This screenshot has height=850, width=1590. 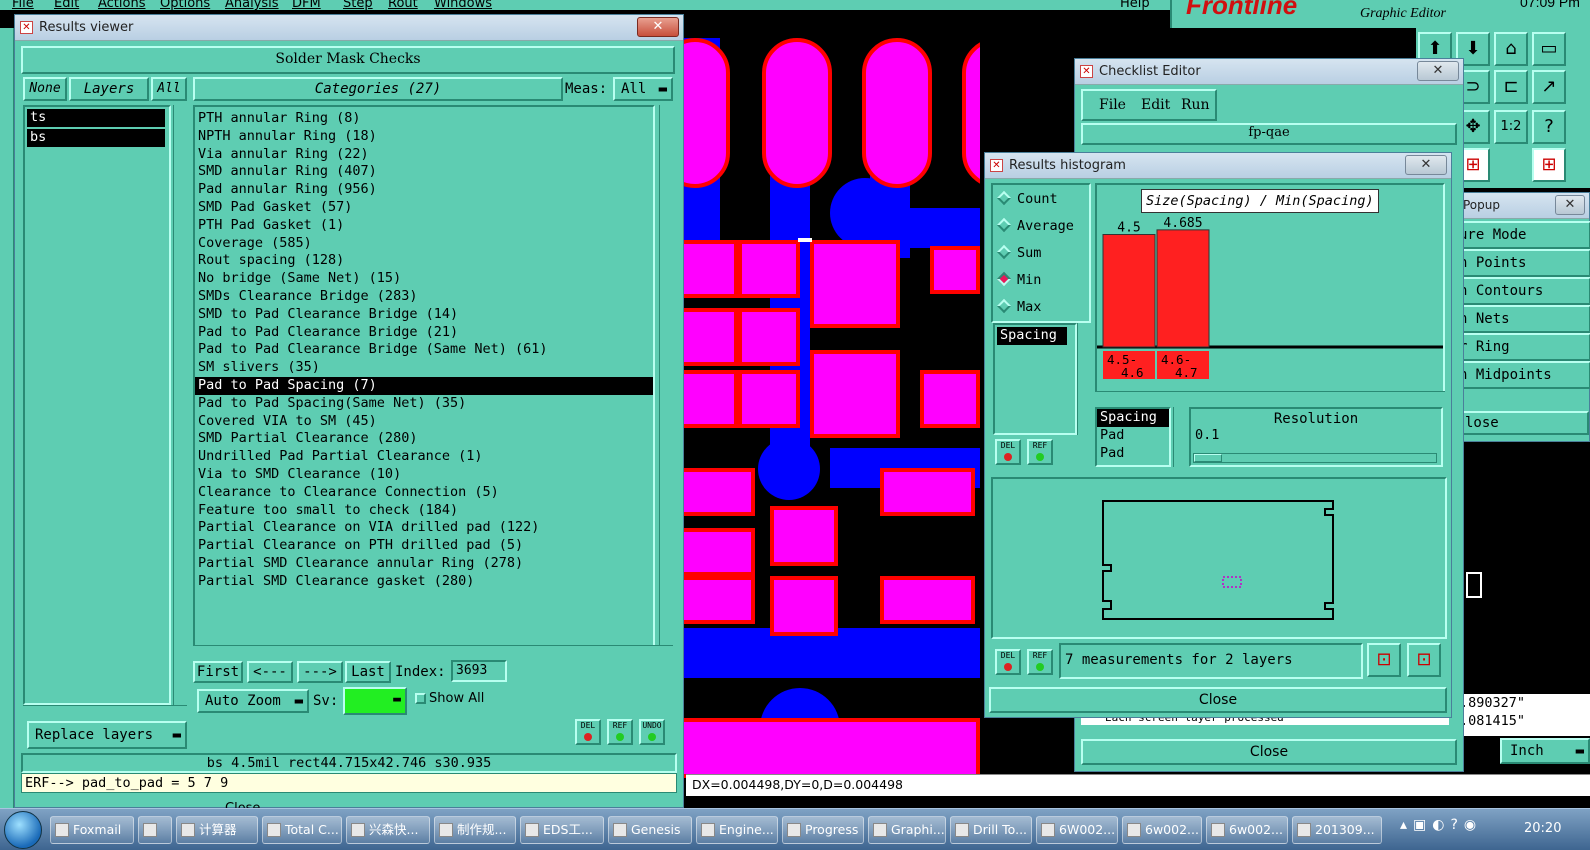 What do you see at coordinates (1195, 105) in the screenshot?
I see `checklist-menu-run: Run` at bounding box center [1195, 105].